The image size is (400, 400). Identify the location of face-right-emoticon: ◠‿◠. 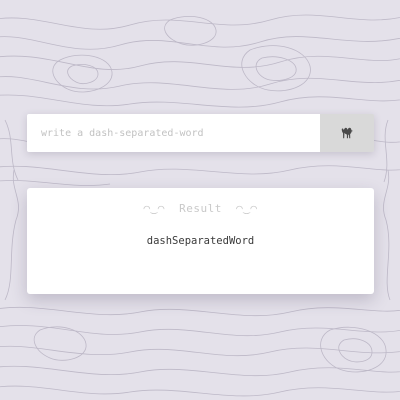
(247, 208).